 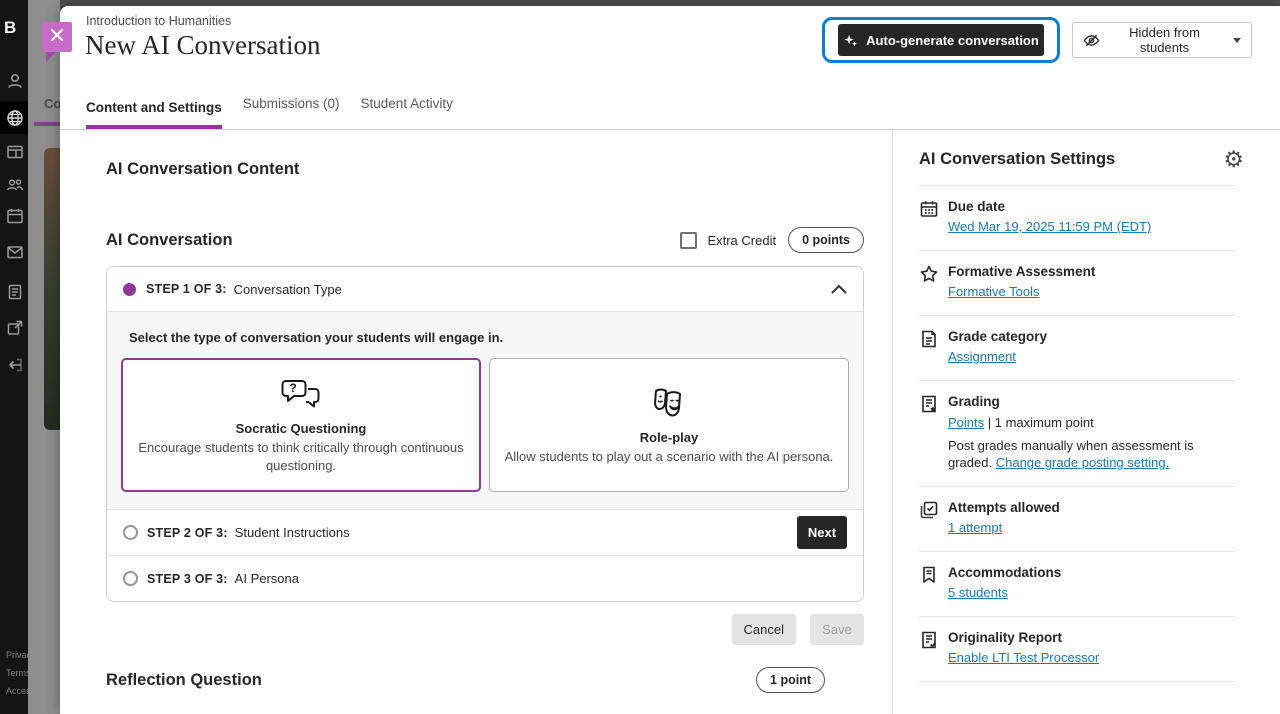 I want to click on reflection-points-badge: 1 point, so click(x=790, y=680).